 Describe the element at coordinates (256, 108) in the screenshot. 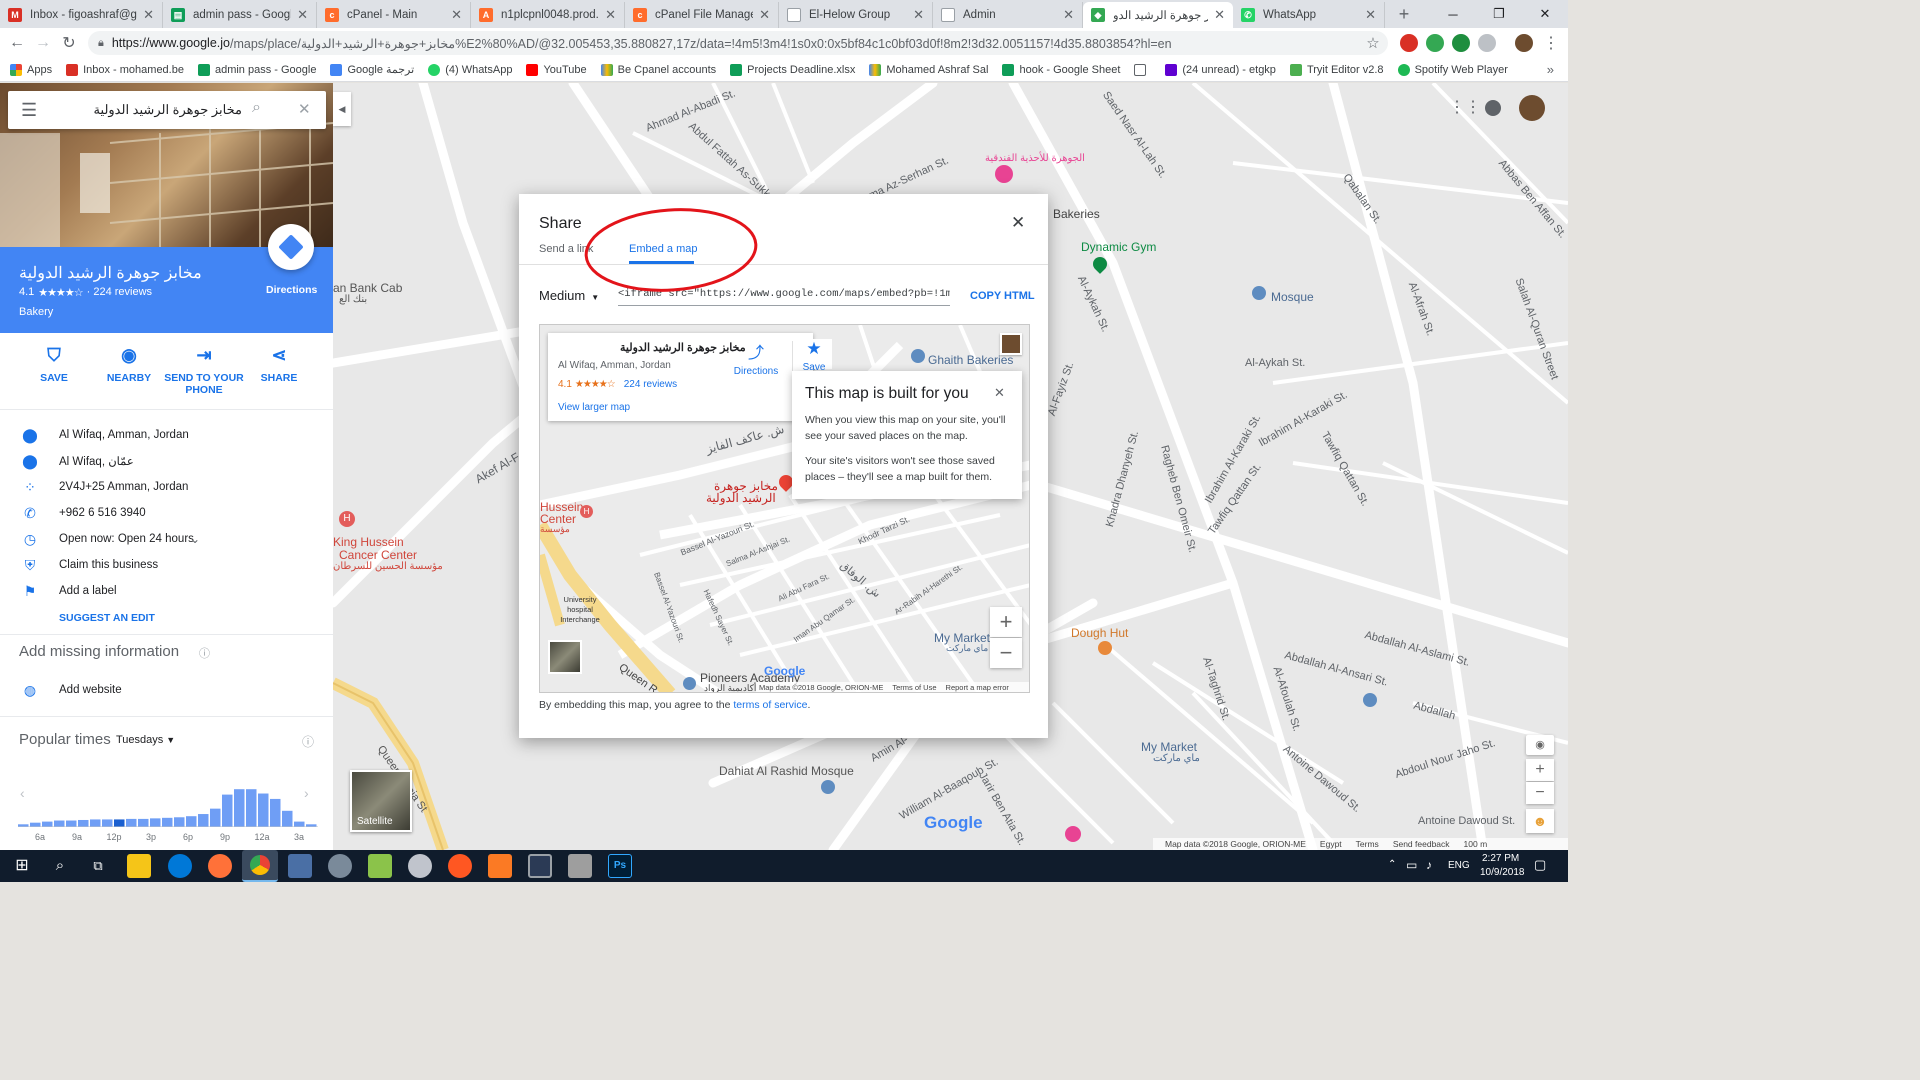

I see `search-icon: ⌕` at that location.